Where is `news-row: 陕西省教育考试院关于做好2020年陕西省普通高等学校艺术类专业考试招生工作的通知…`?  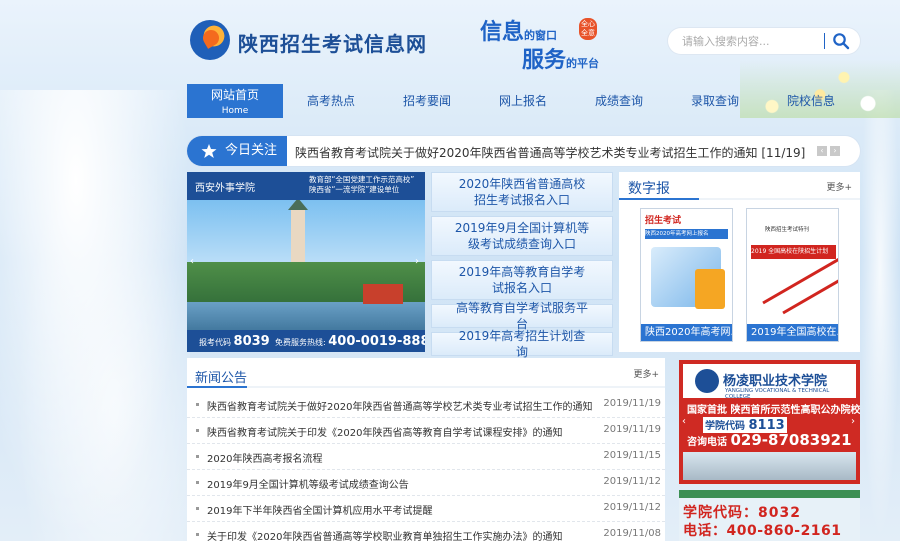 news-row: 陕西省教育考试院关于做好2020年陕西省普通高等学校艺术类专业考试招生工作的通知… is located at coordinates (426, 405).